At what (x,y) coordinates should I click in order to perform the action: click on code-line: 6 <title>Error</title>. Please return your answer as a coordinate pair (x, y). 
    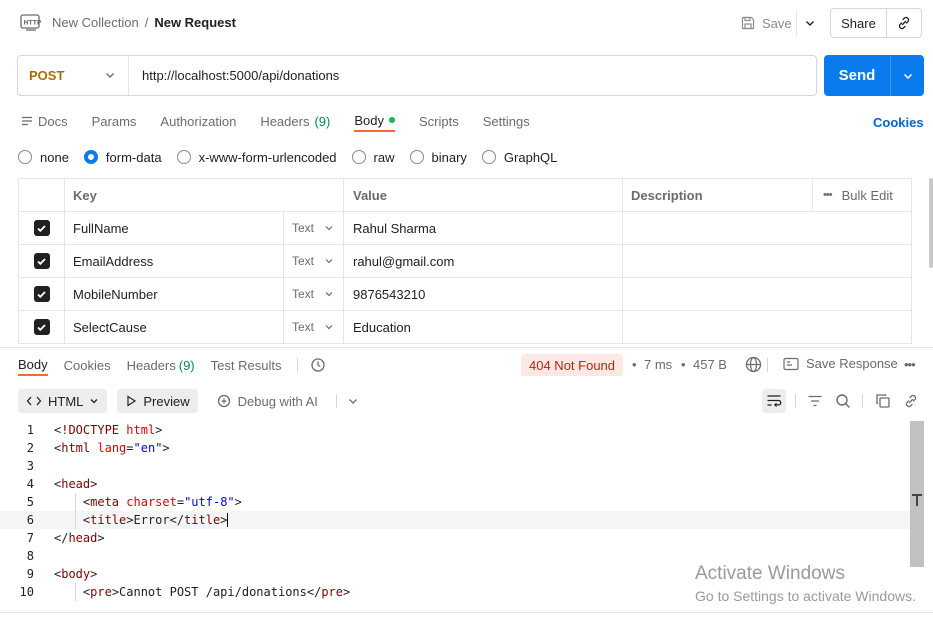
    Looking at the image, I should click on (455, 520).